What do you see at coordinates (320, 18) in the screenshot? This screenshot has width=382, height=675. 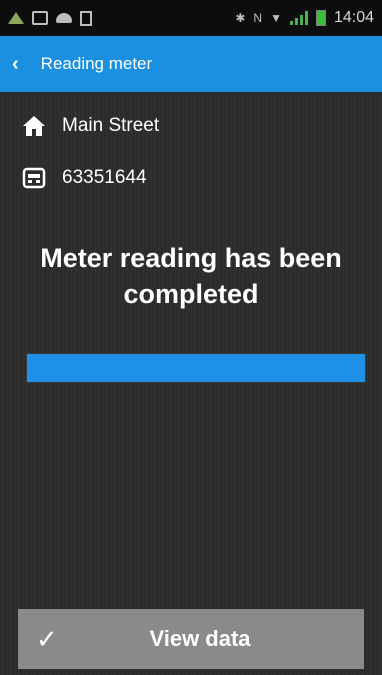 I see `battery-icon` at bounding box center [320, 18].